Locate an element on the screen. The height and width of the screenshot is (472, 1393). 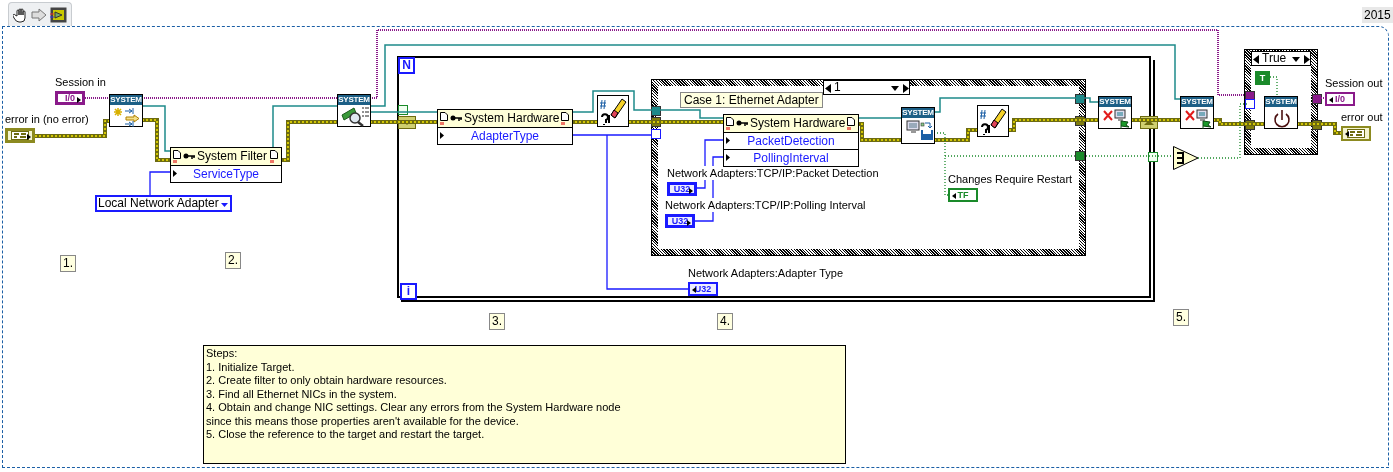
subdiagram-label: Case 1: Ethernet Adapter is located at coordinates (751, 100).